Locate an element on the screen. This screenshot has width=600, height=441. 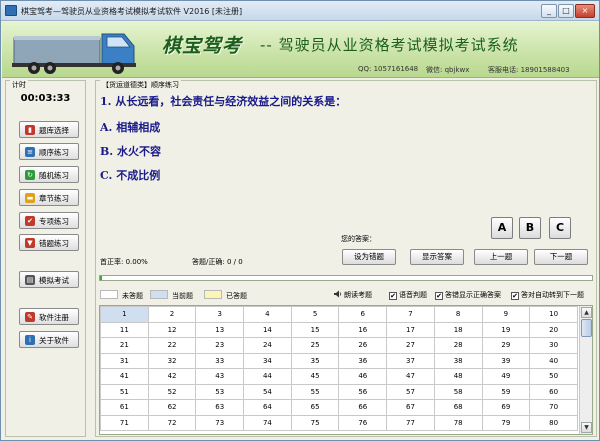
question-cell: 27 is located at coordinates (410, 345).